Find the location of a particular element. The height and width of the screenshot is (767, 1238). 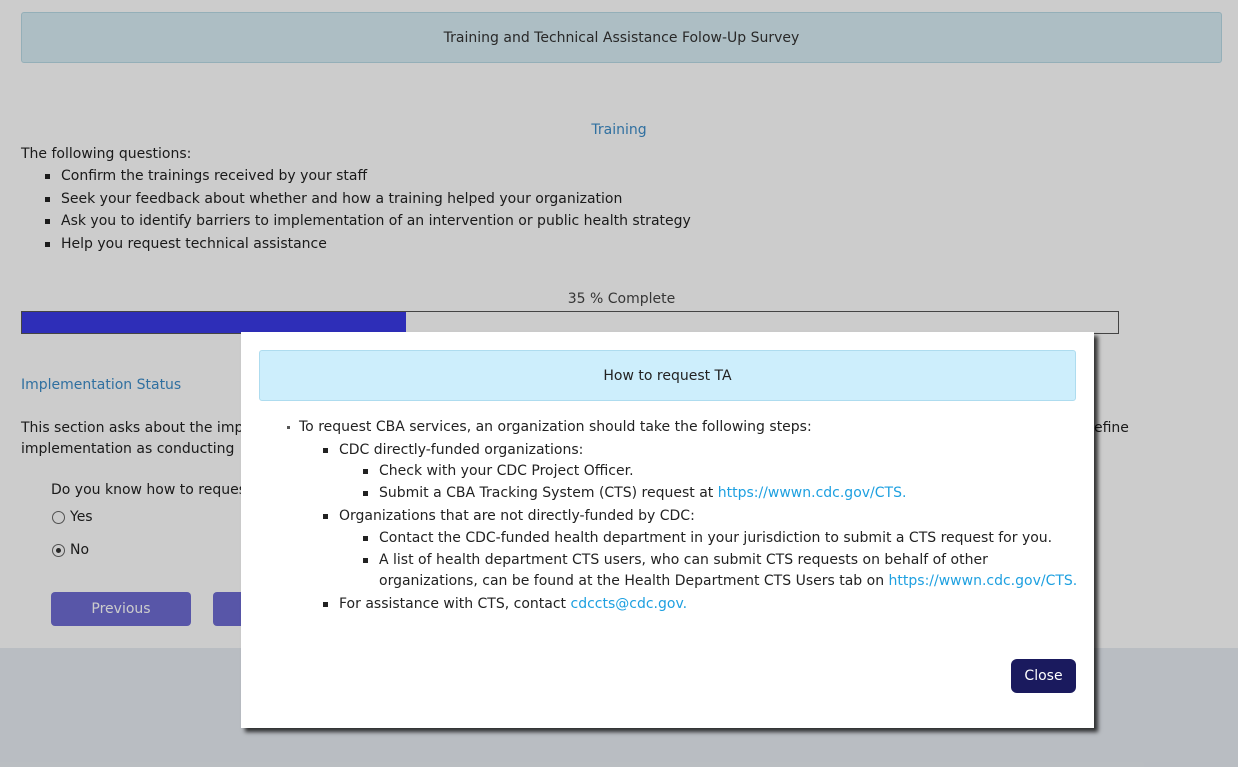

close-button: Close is located at coordinates (1043, 676).